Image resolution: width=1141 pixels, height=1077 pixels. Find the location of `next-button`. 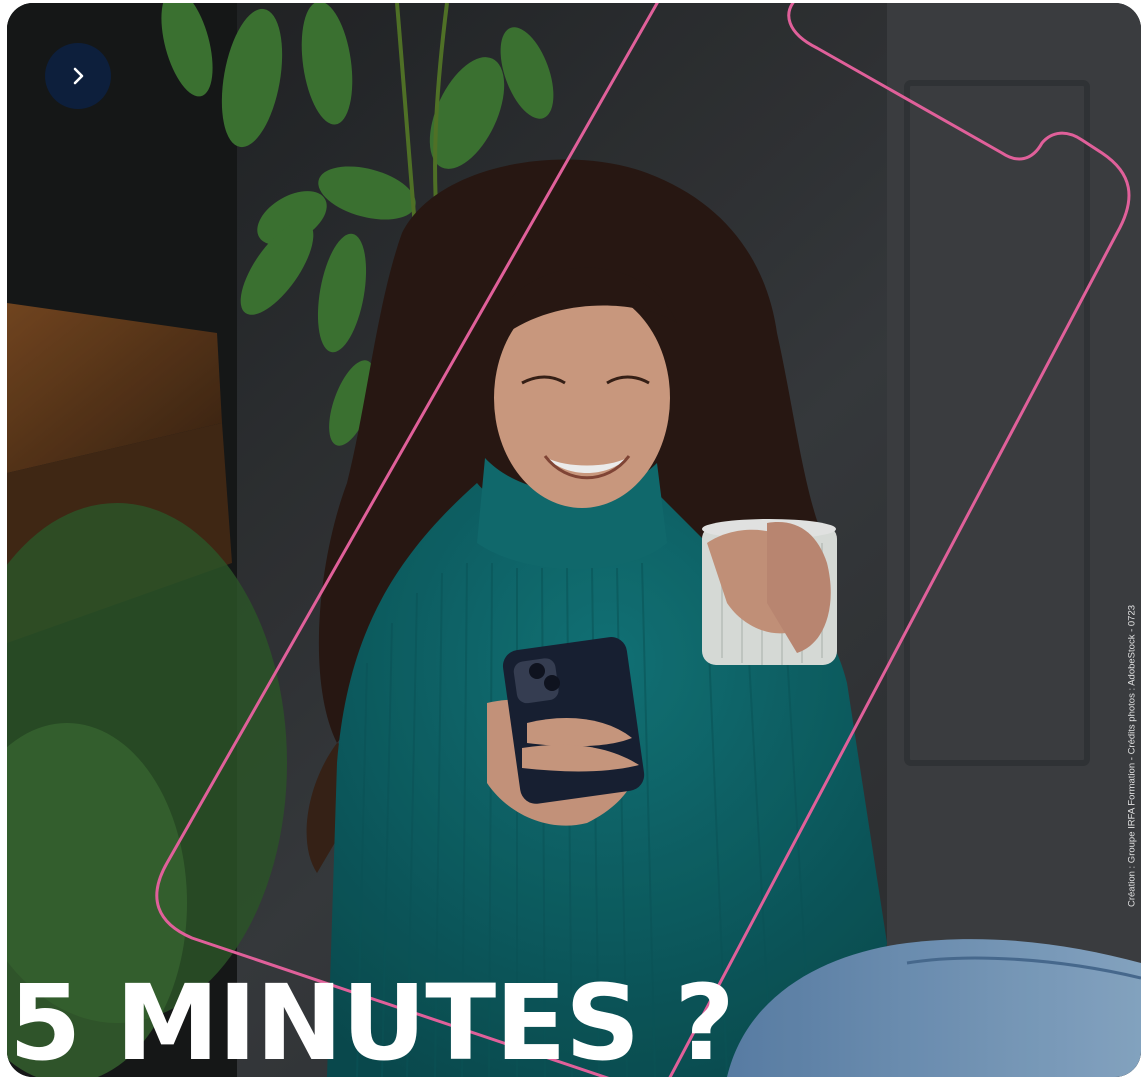

next-button is located at coordinates (78, 76).